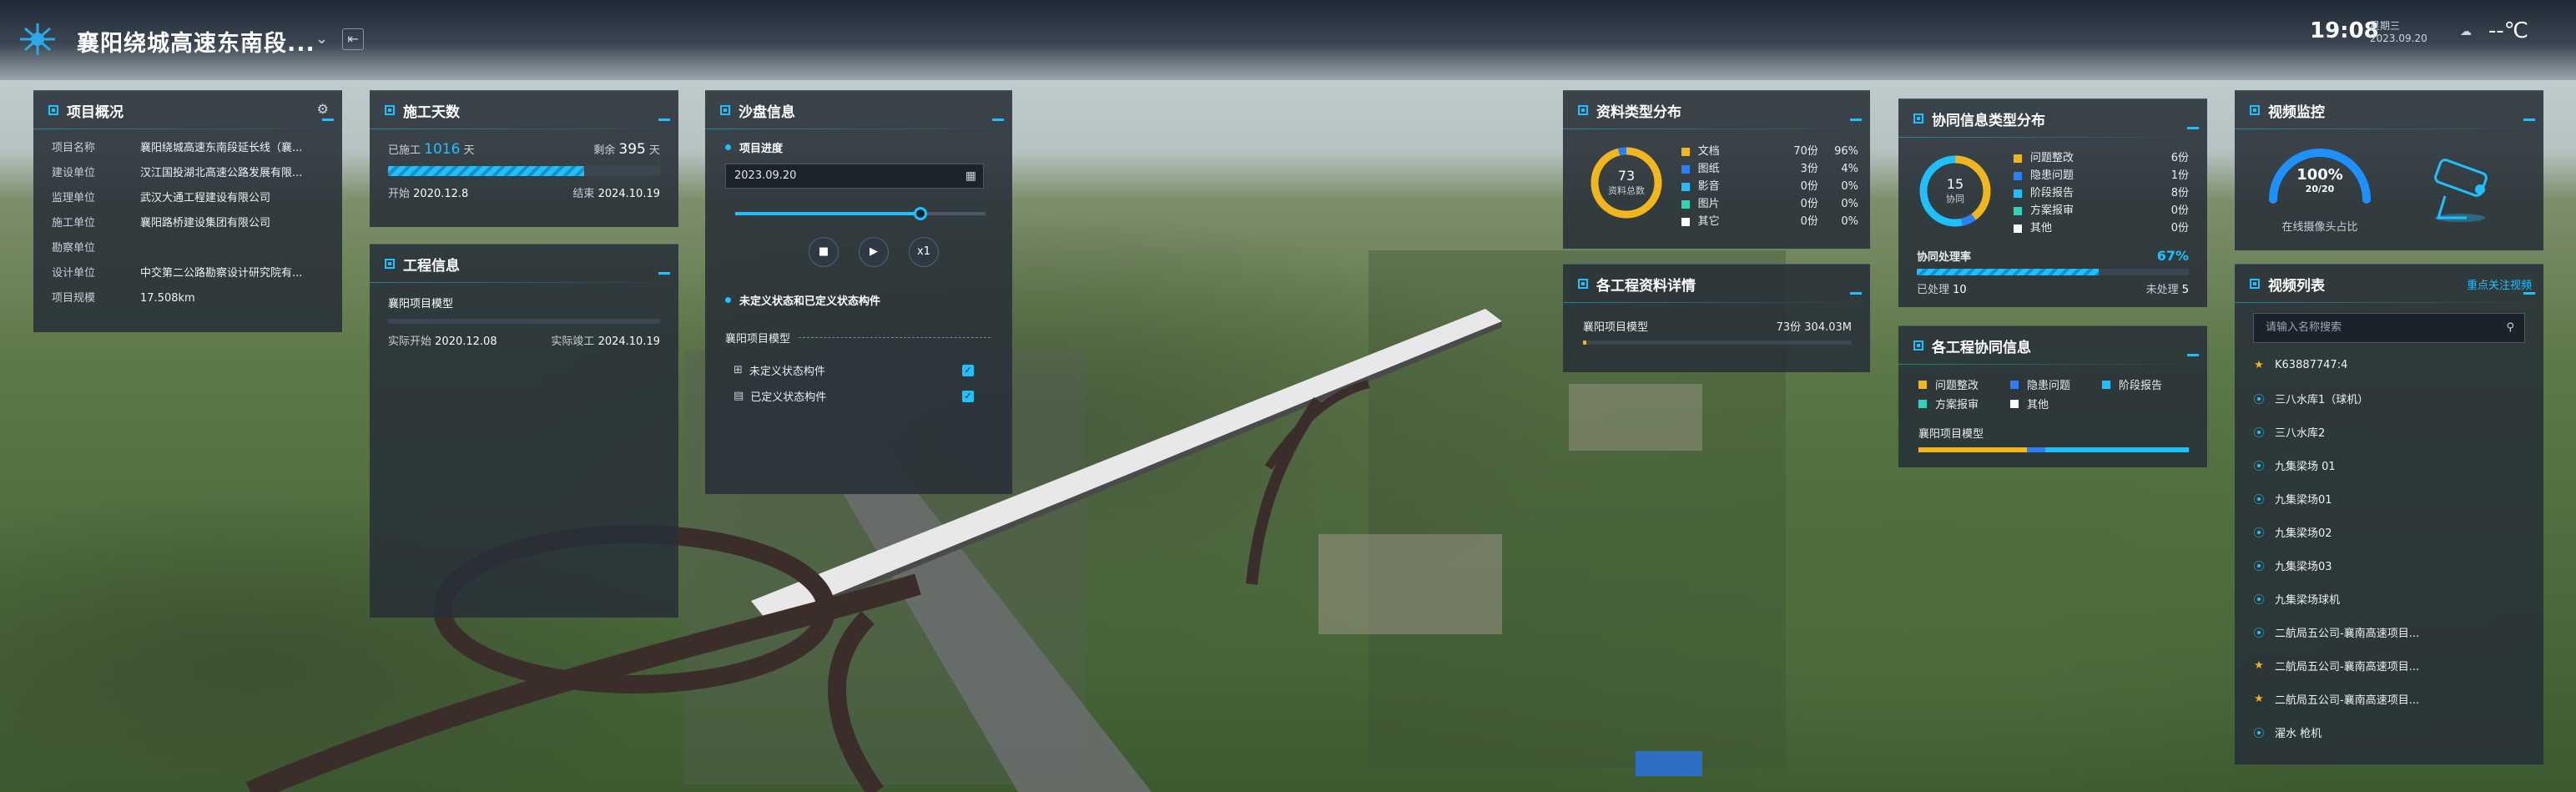 The image size is (2576, 792). Describe the element at coordinates (2101, 176) in the screenshot. I see `legend-item: 隐患问题 1份` at that location.